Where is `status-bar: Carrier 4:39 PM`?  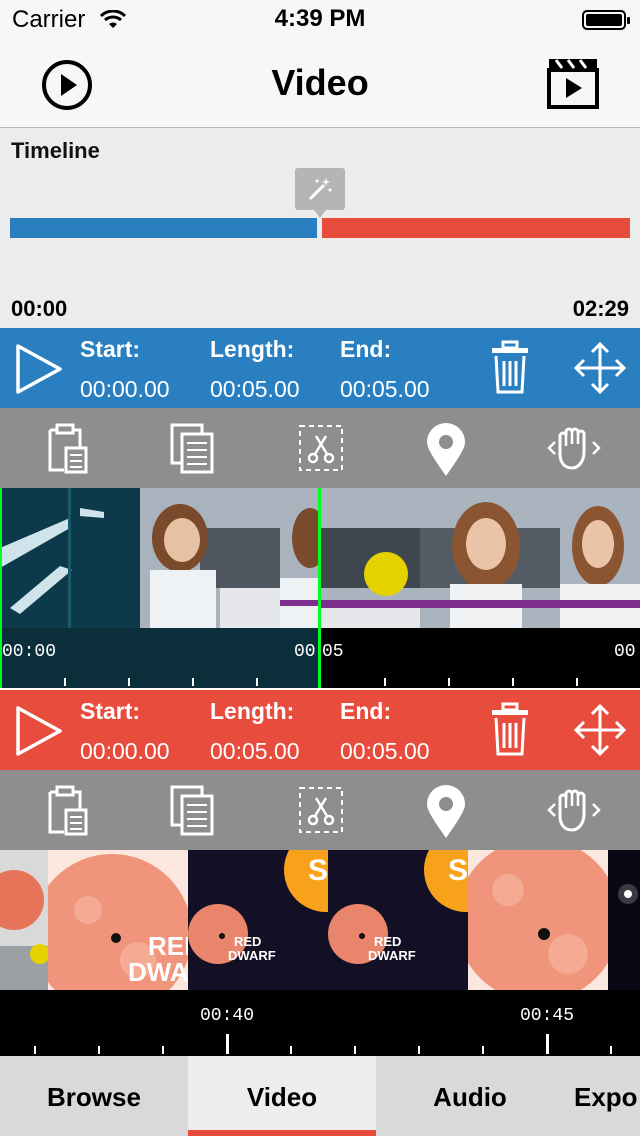
status-bar: Carrier 4:39 PM is located at coordinates (320, 20).